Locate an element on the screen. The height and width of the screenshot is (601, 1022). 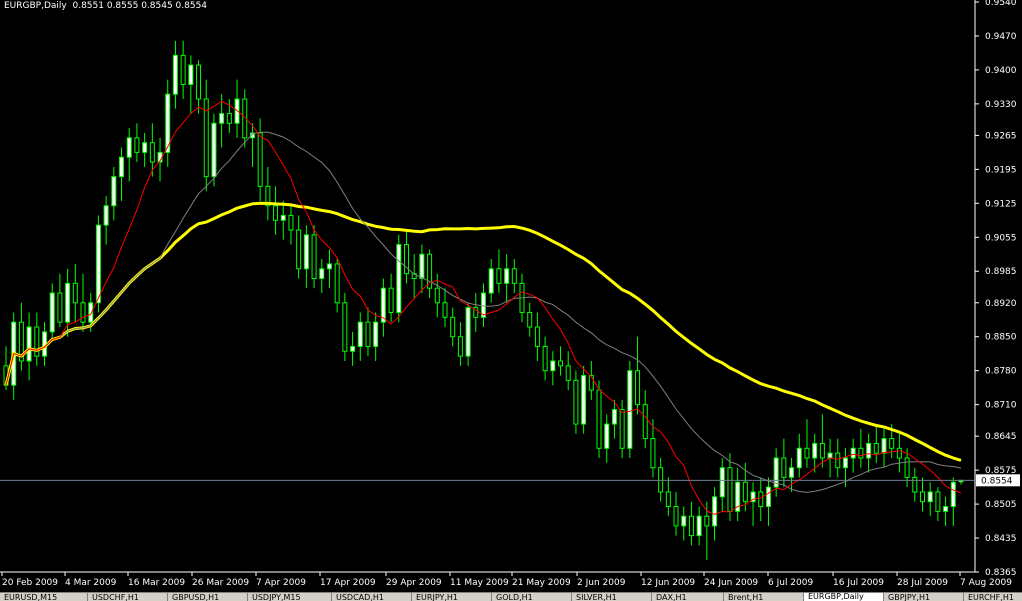
time-tick-label: 4 Mar 2009 is located at coordinates (91, 583).